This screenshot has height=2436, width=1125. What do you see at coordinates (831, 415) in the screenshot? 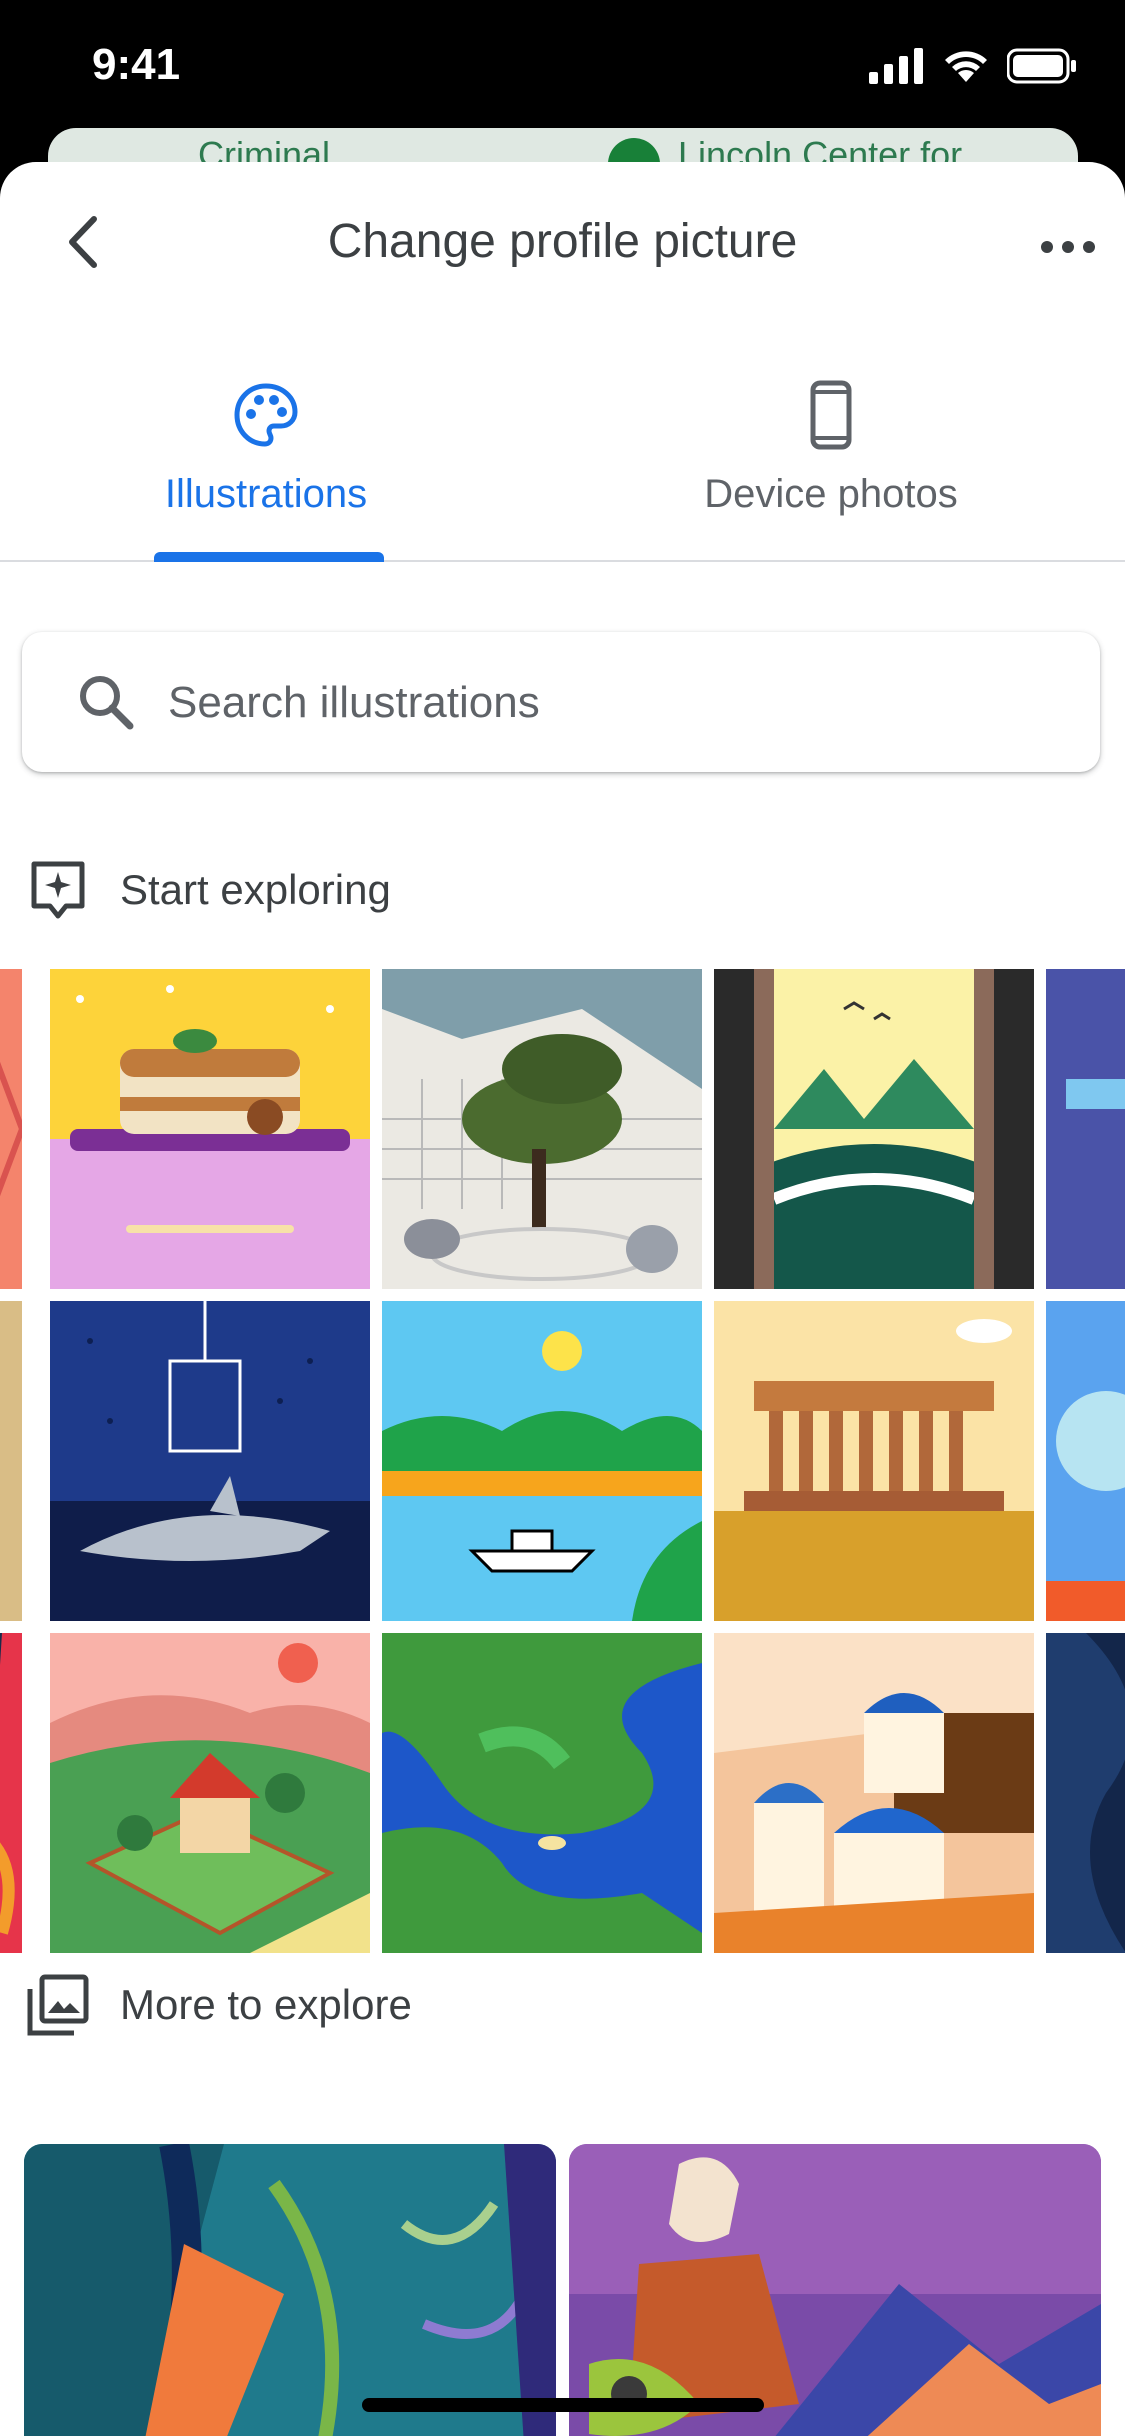
I see `smartphone-icon` at bounding box center [831, 415].